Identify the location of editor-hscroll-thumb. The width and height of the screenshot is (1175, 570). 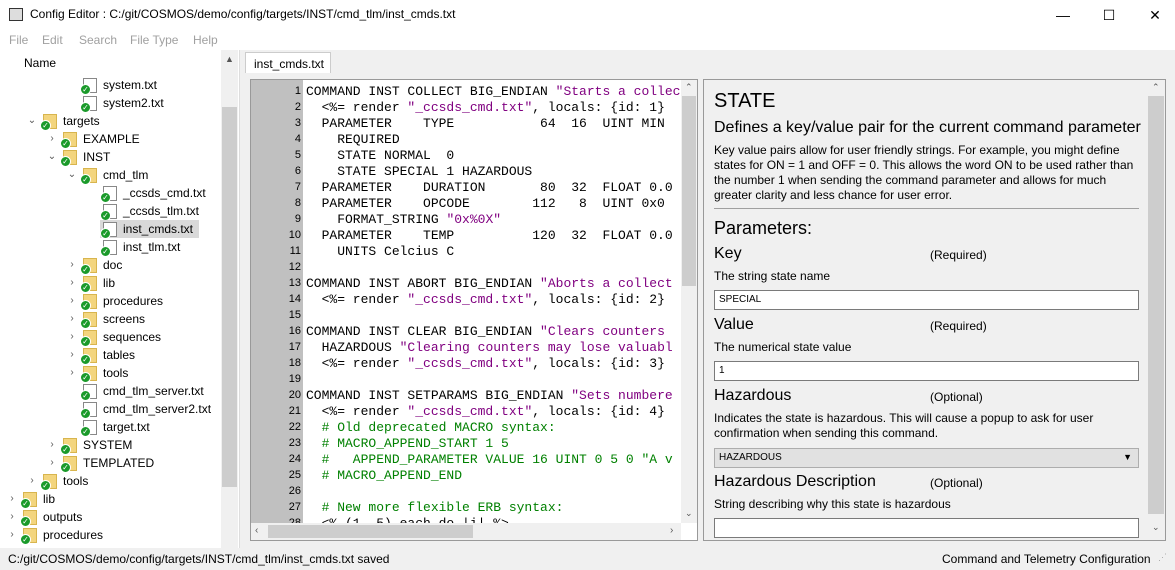
(370, 531).